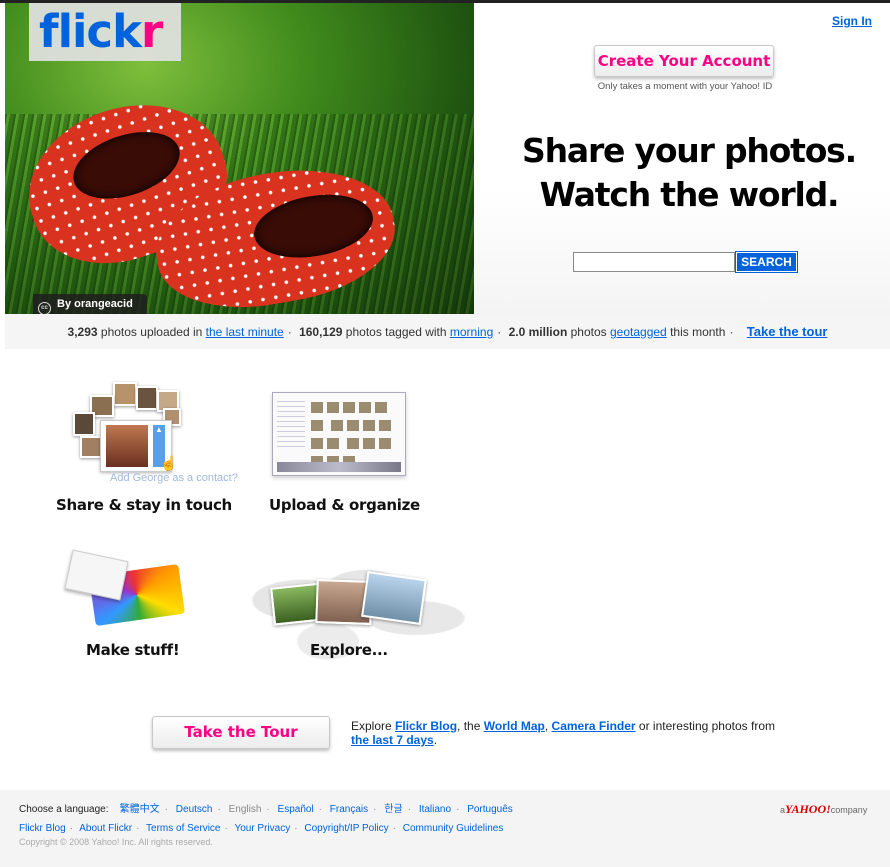  What do you see at coordinates (291, 426) in the screenshot?
I see `folder-list` at bounding box center [291, 426].